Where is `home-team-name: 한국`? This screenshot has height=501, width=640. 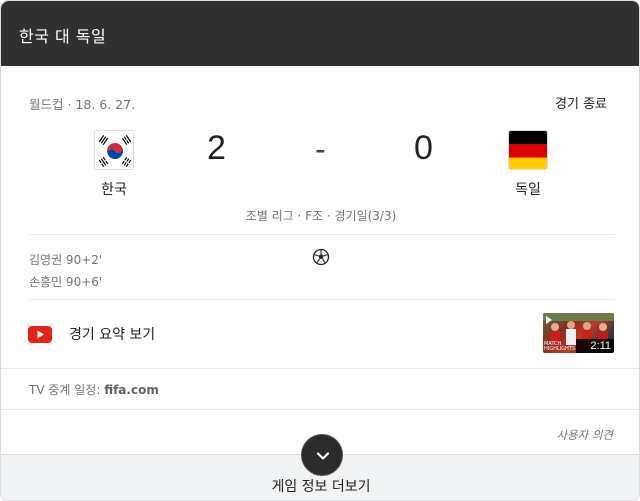
home-team-name: 한국 is located at coordinates (114, 189).